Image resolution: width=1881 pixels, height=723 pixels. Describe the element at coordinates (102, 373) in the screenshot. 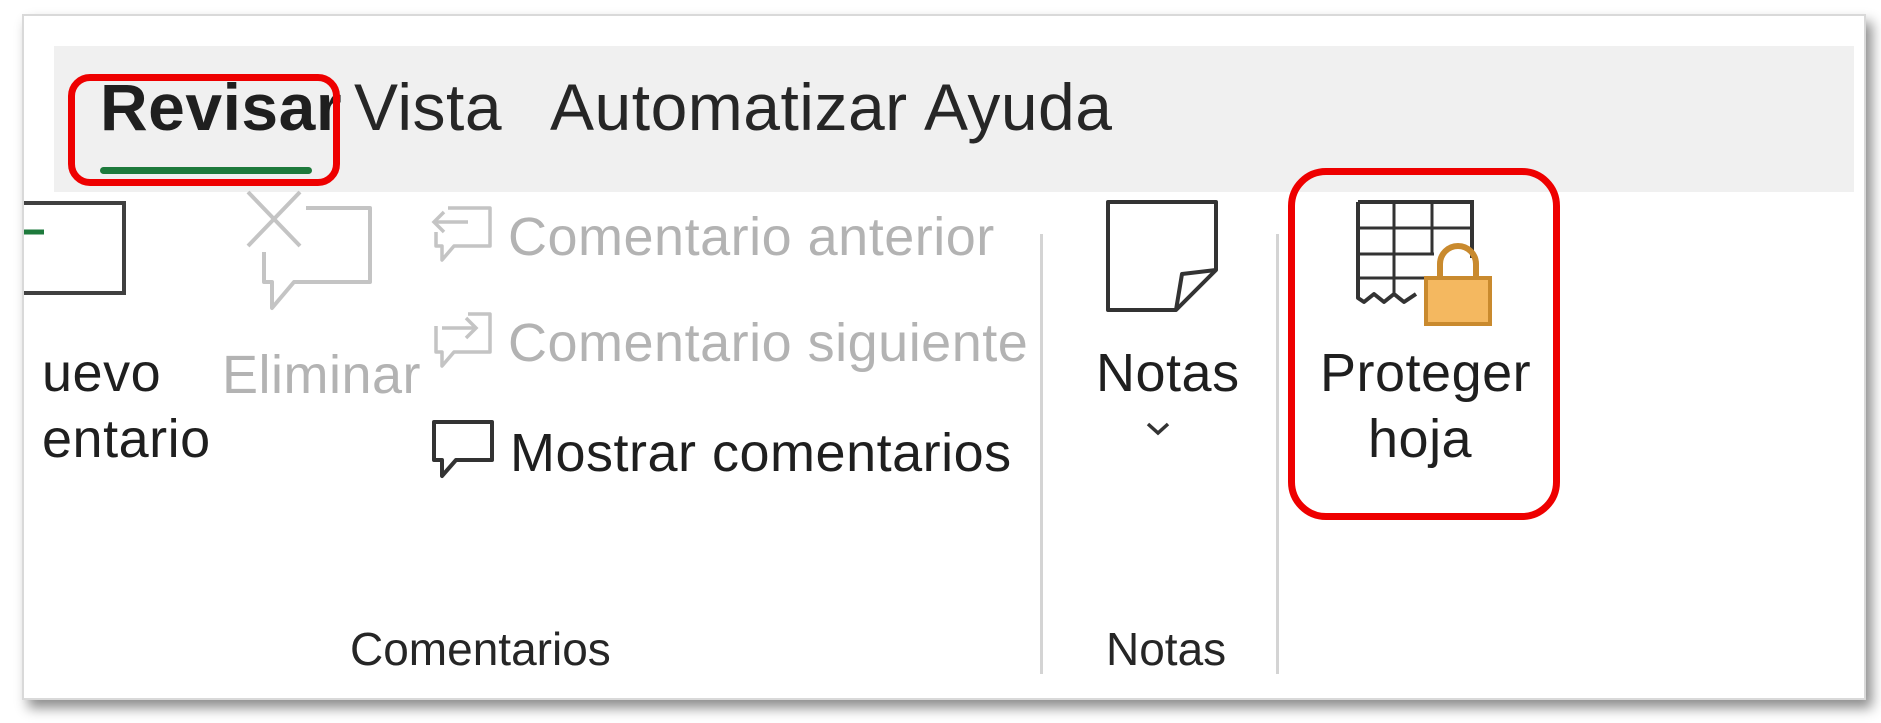

I see `nuevo-comentario-label-line1: uevo` at that location.